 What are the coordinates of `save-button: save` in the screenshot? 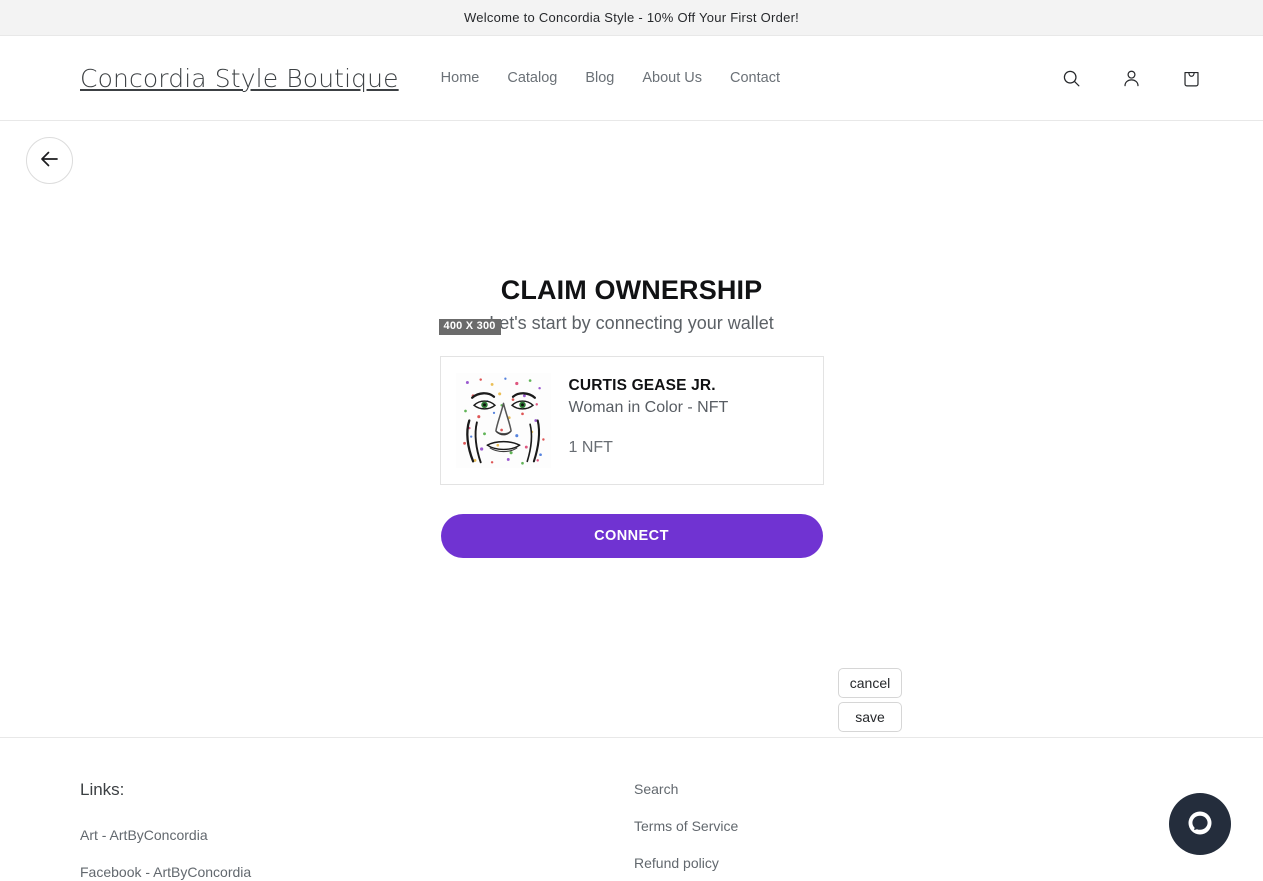 It's located at (870, 717).